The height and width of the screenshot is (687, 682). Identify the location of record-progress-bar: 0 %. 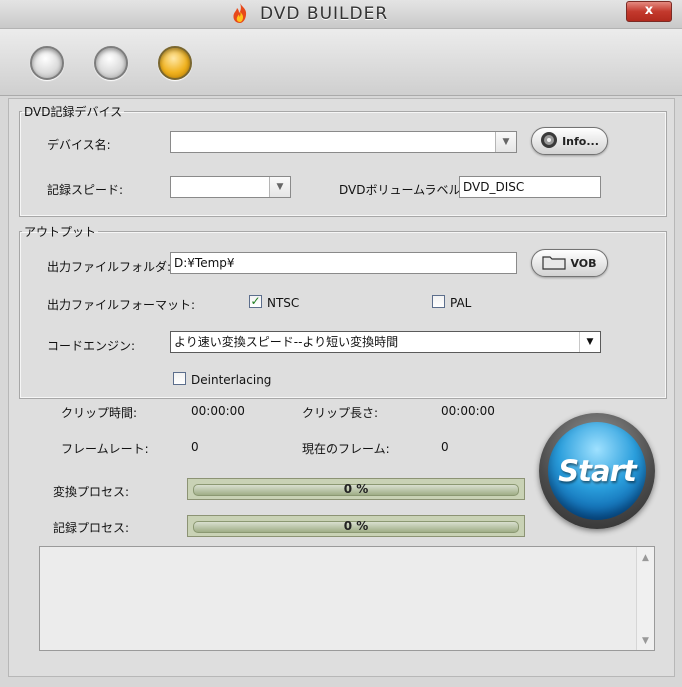
(356, 526).